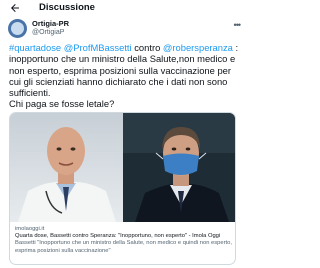 This screenshot has width=320, height=268. Describe the element at coordinates (35, 47) in the screenshot. I see `hashtag-link: #quartadose` at that location.